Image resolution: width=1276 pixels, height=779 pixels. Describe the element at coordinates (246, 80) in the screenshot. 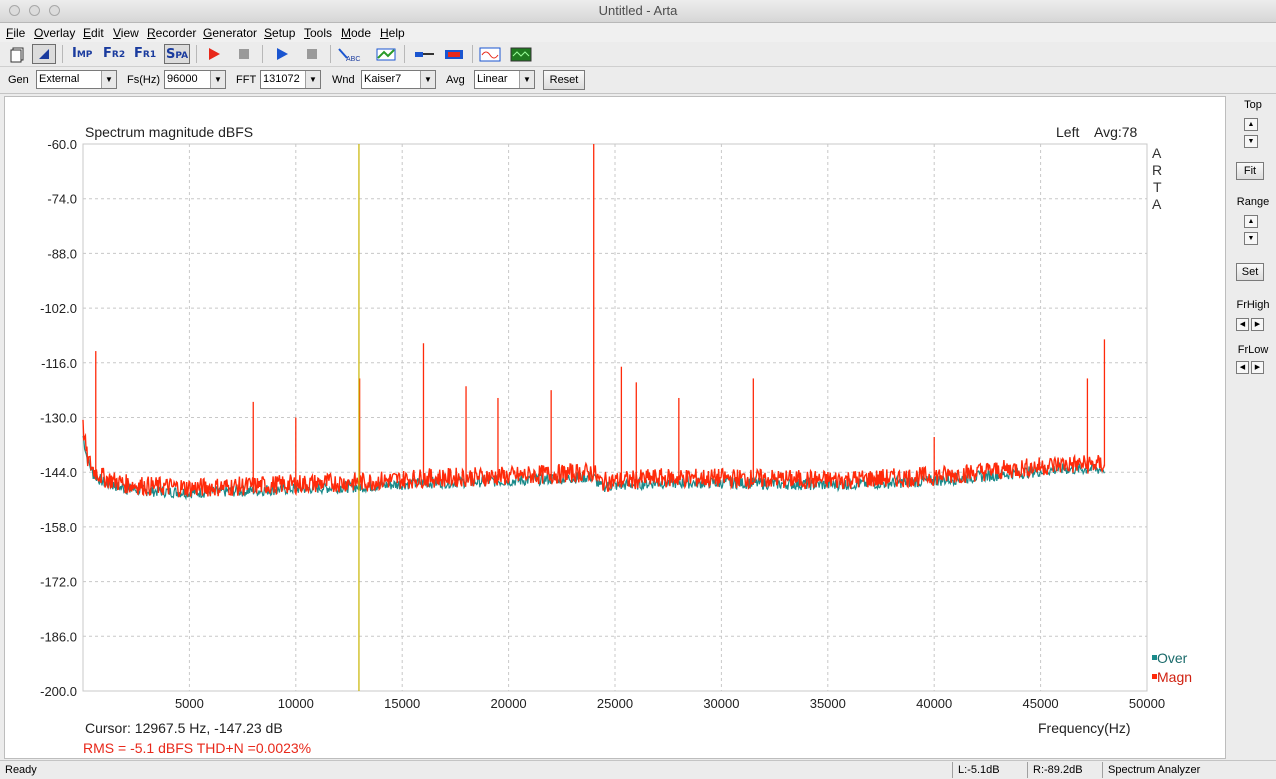

I see `fft-label: FFT` at that location.